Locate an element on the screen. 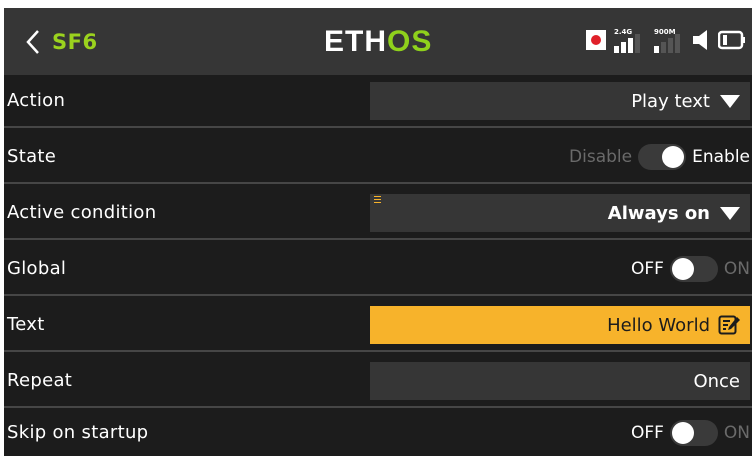 This screenshot has height=459, width=752. repeat-value: Once is located at coordinates (716, 381).